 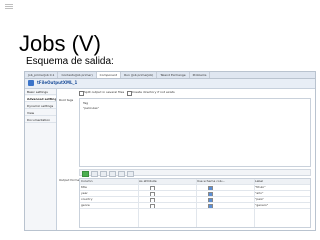 What do you see at coordinates (70, 180) in the screenshot?
I see `output-format-label: Output format` at bounding box center [70, 180].